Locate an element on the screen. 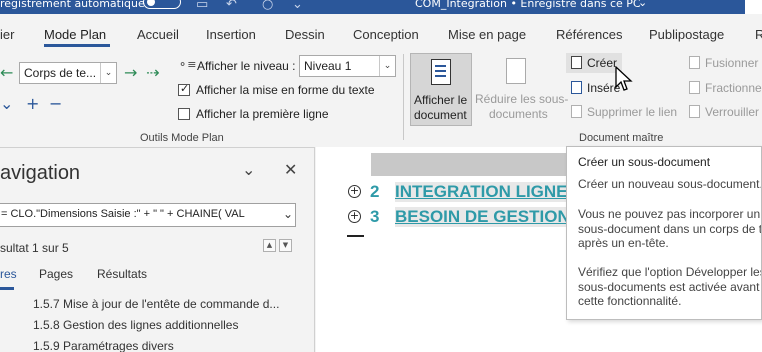 Image resolution: width=762 pixels, height=352 pixels. customize-toolbar-icon: ⌄ is located at coordinates (297, 5).